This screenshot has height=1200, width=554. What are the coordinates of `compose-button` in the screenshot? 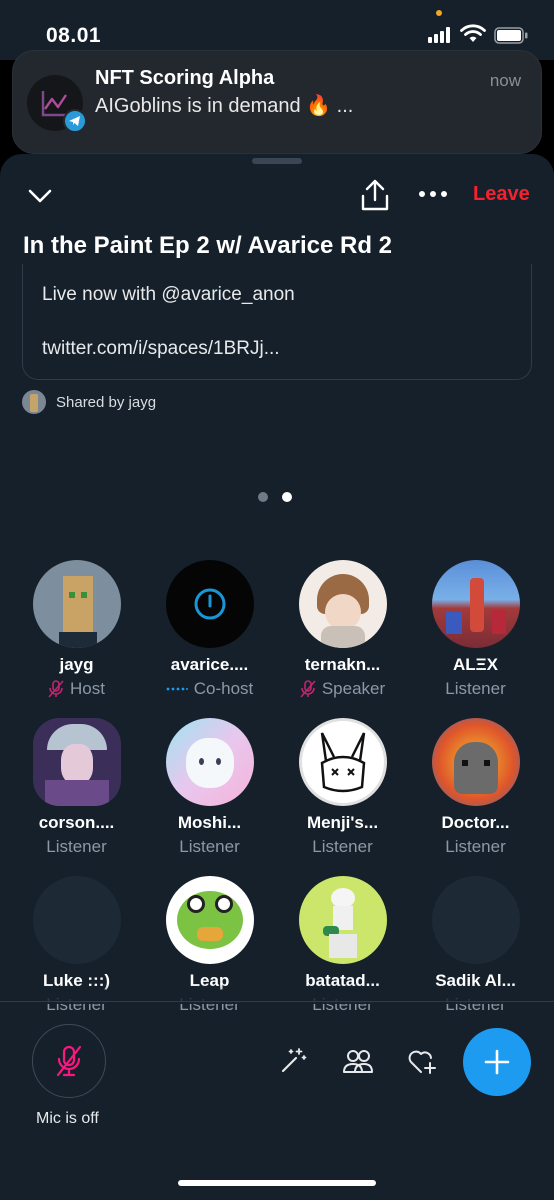 It's located at (497, 1062).